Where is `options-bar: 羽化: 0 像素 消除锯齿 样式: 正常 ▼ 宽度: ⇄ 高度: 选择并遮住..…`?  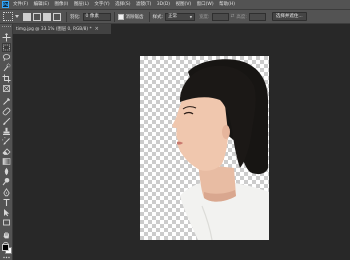
options-bar: 羽化: 0 像素 消除锯齿 样式: 正常 ▼ 宽度: ⇄ 高度: 选择并遮住..… is located at coordinates (175, 16).